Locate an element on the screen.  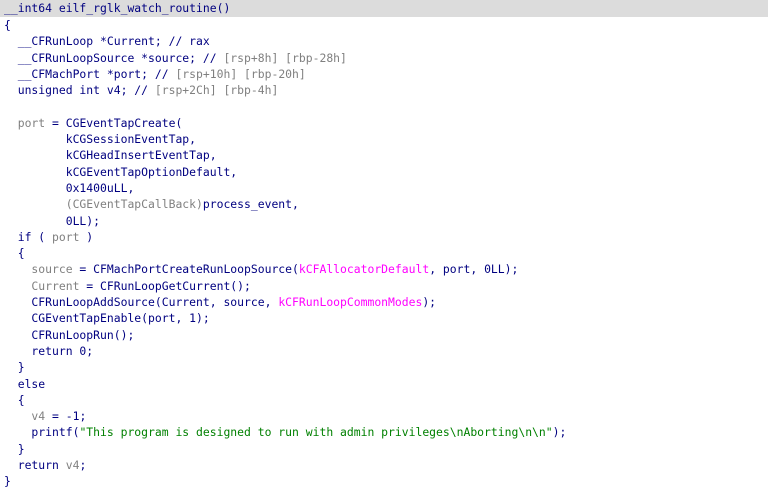
code-line: port = CGEventTapCreate( is located at coordinates (384, 123).